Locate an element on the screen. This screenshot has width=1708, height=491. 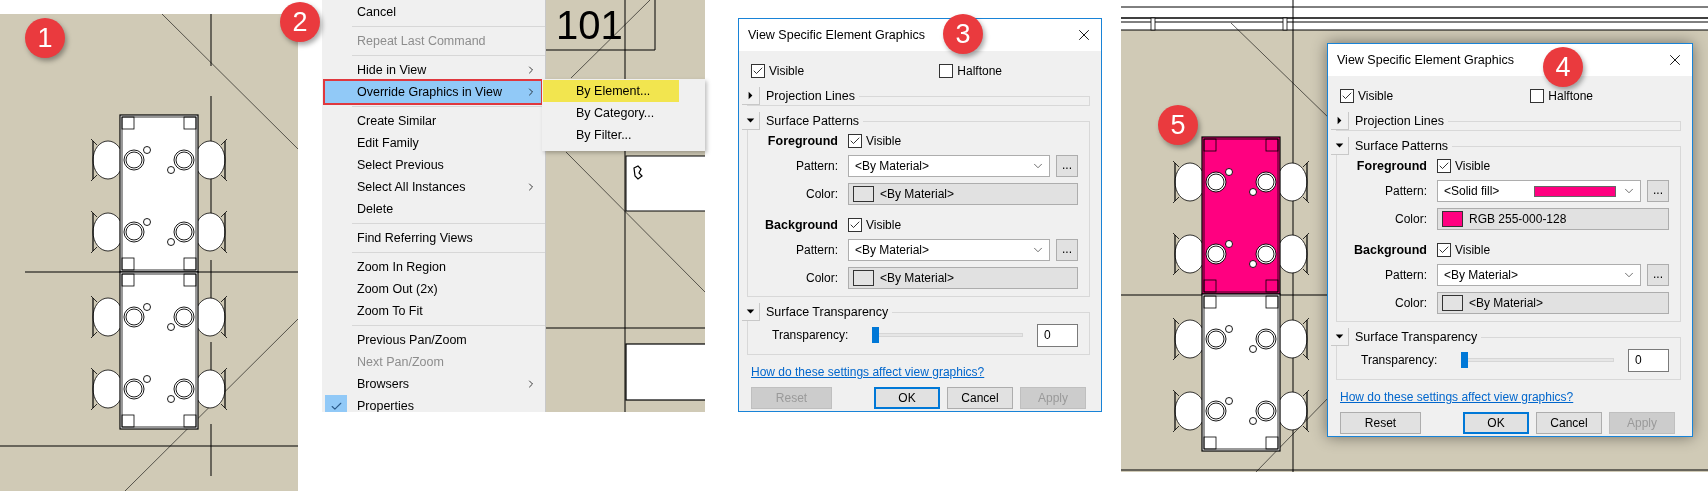
menu-item: Override Graphics in View is located at coordinates (433, 92).